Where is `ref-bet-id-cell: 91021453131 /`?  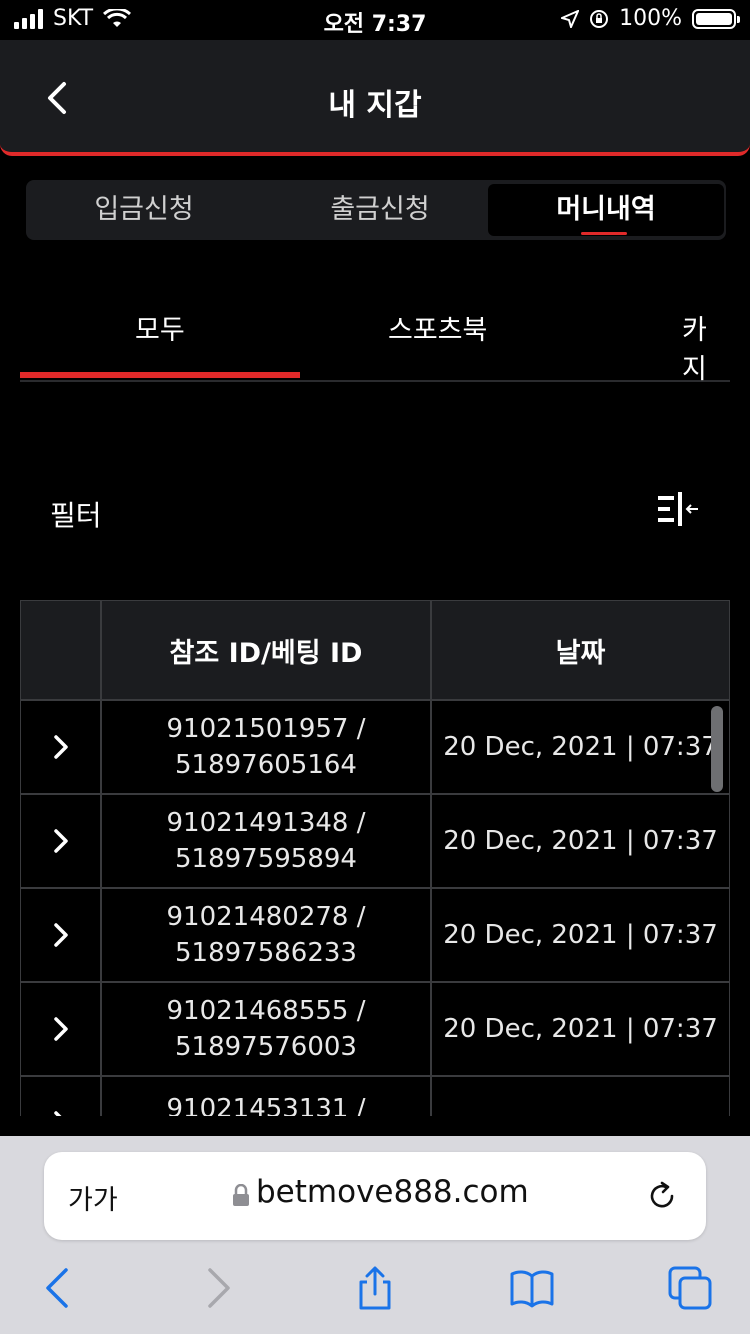 ref-bet-id-cell: 91021453131 / is located at coordinates (266, 1096).